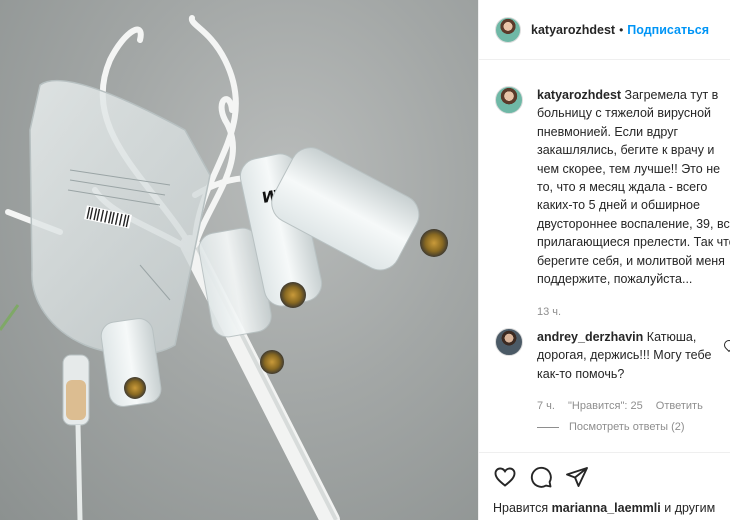 This screenshot has width=730, height=520. What do you see at coordinates (668, 30) in the screenshot?
I see `follow-button: Подписаться` at bounding box center [668, 30].